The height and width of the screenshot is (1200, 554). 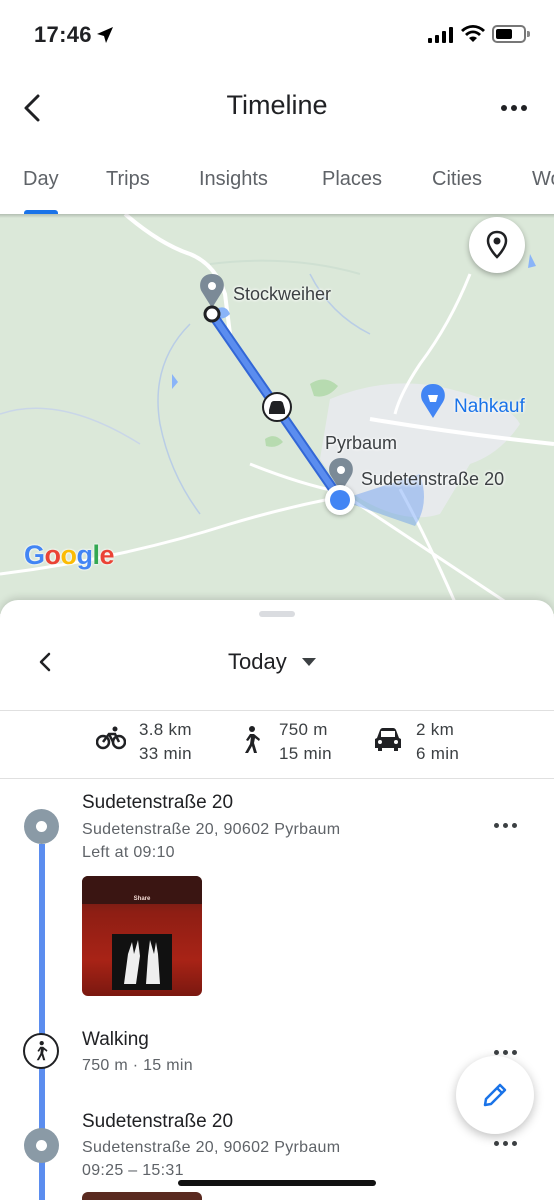 I want to click on date-selector: Today, so click(x=257, y=662).